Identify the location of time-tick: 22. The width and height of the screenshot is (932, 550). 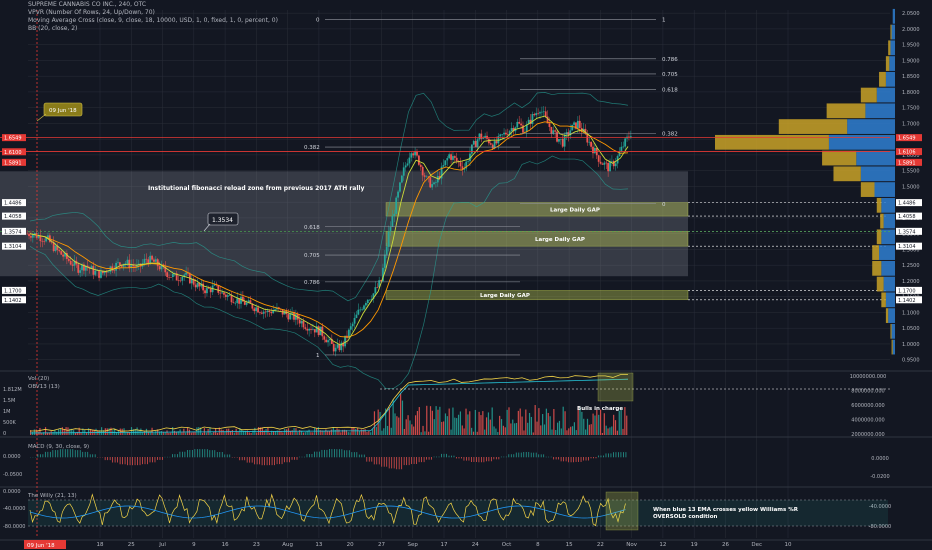
(600, 545).